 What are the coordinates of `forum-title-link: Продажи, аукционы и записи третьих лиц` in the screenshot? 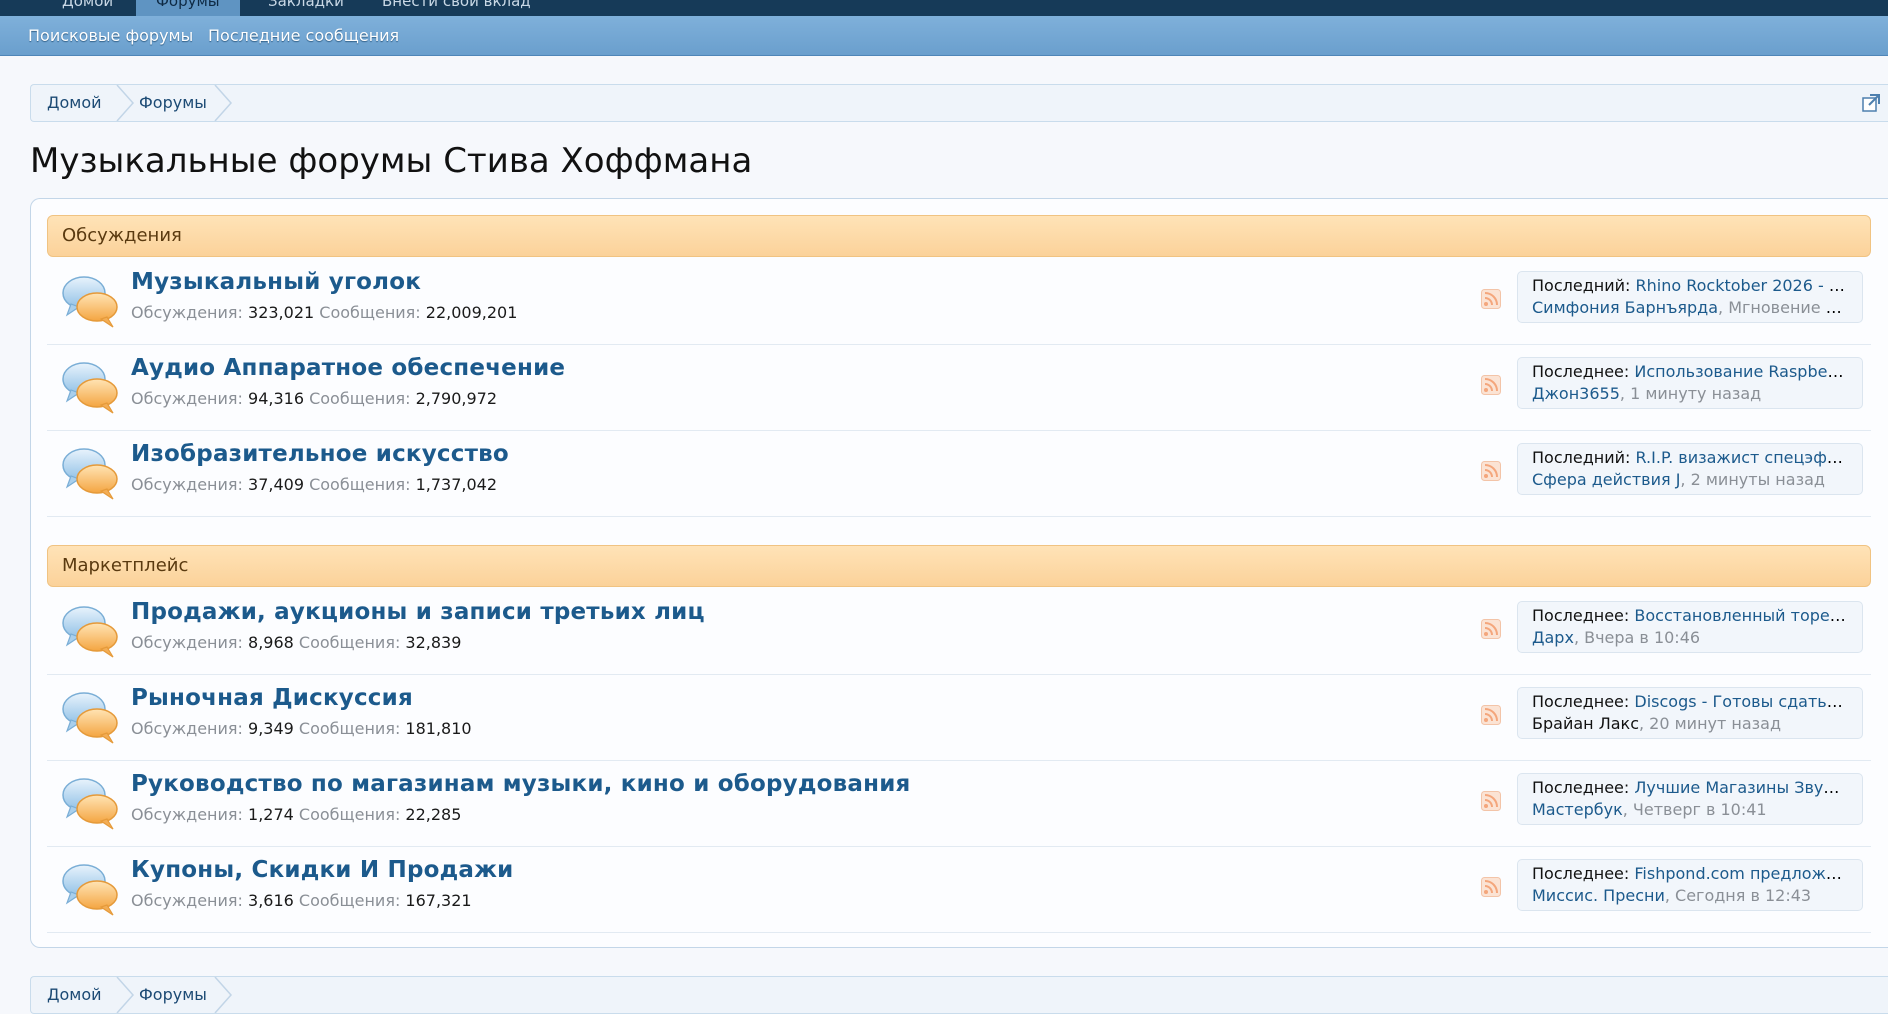 It's located at (418, 612).